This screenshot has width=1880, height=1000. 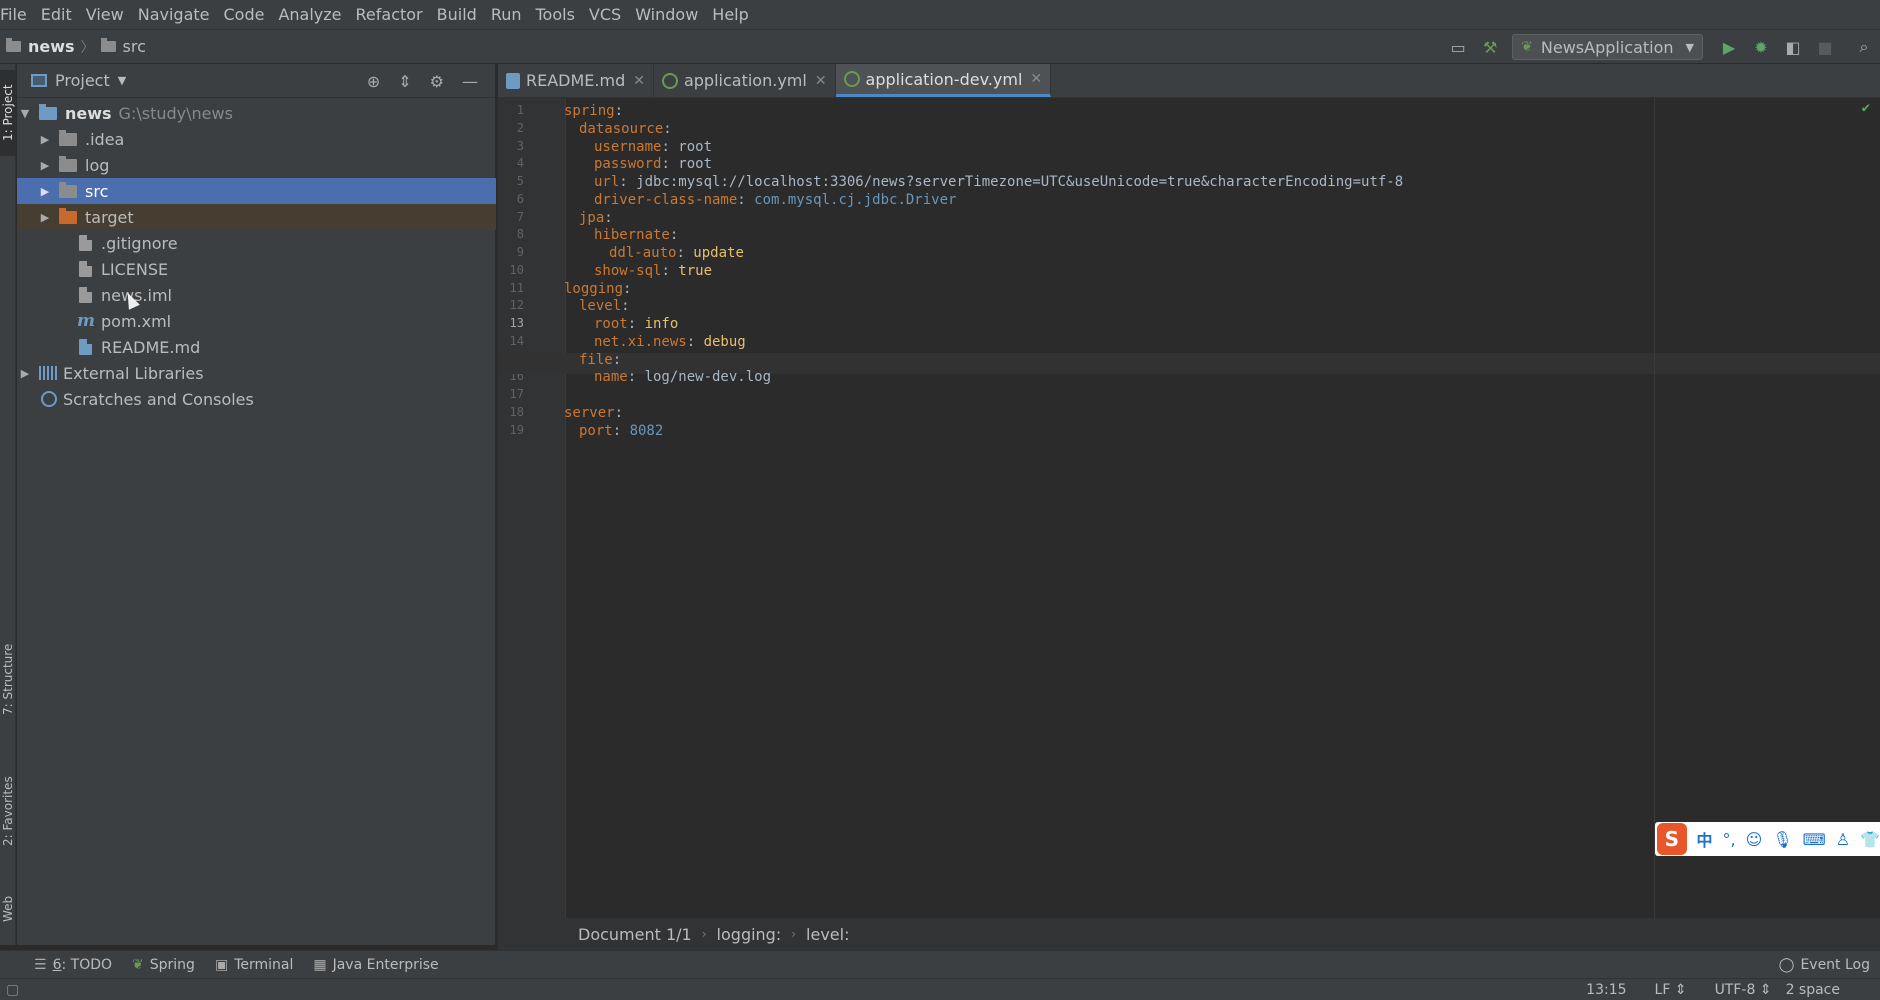 What do you see at coordinates (256, 113) in the screenshot?
I see `tree-root-news: ▼ news G:\study\news` at bounding box center [256, 113].